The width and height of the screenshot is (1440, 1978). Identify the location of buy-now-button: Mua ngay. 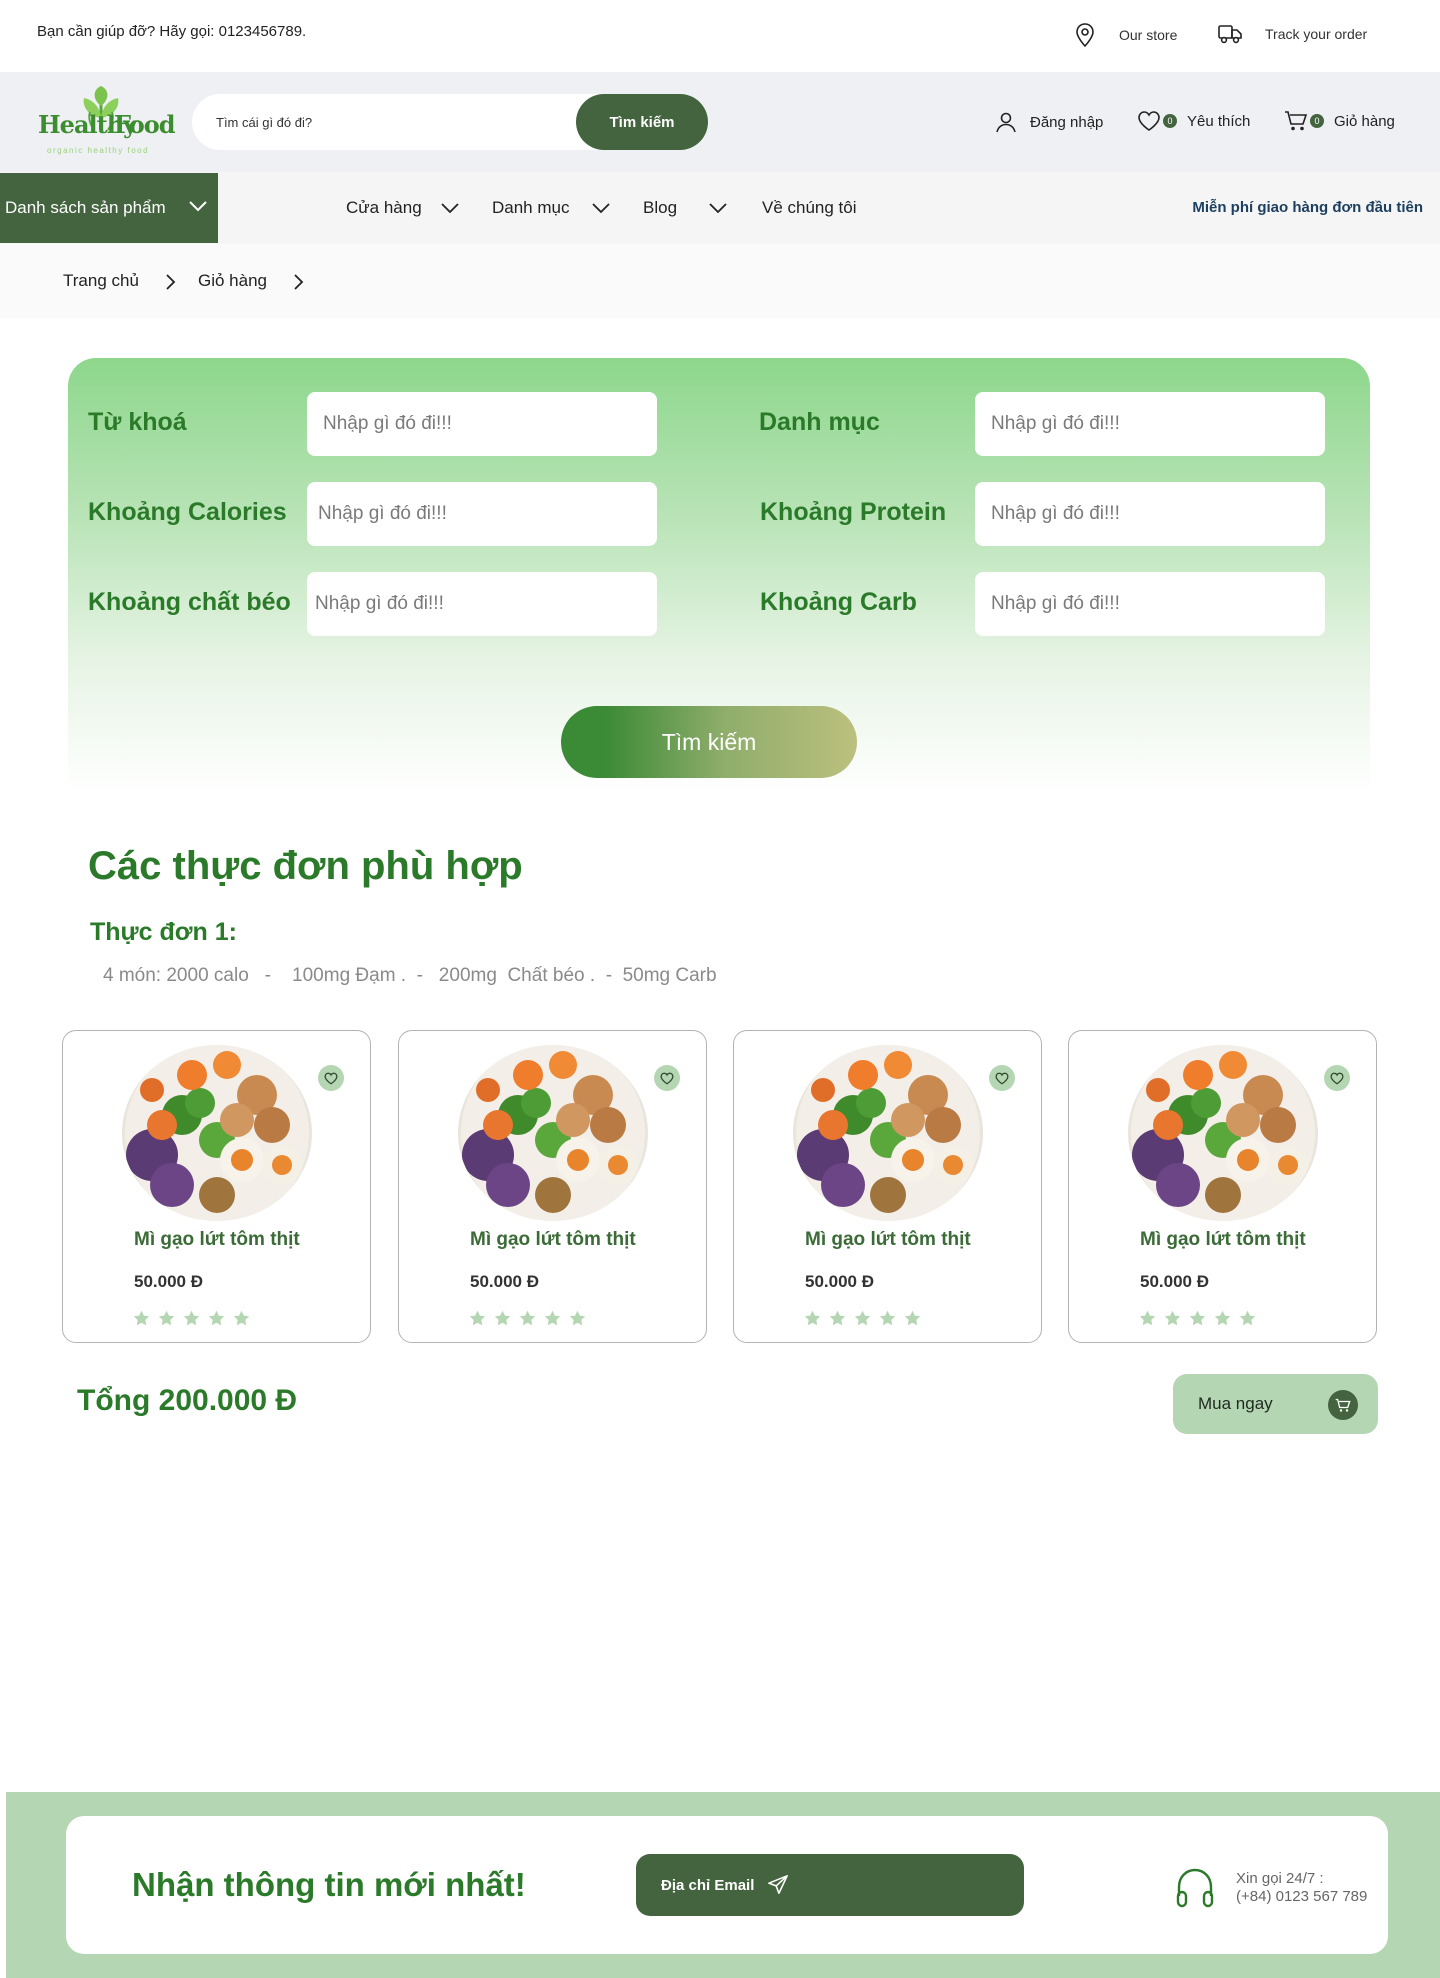
(1275, 1404).